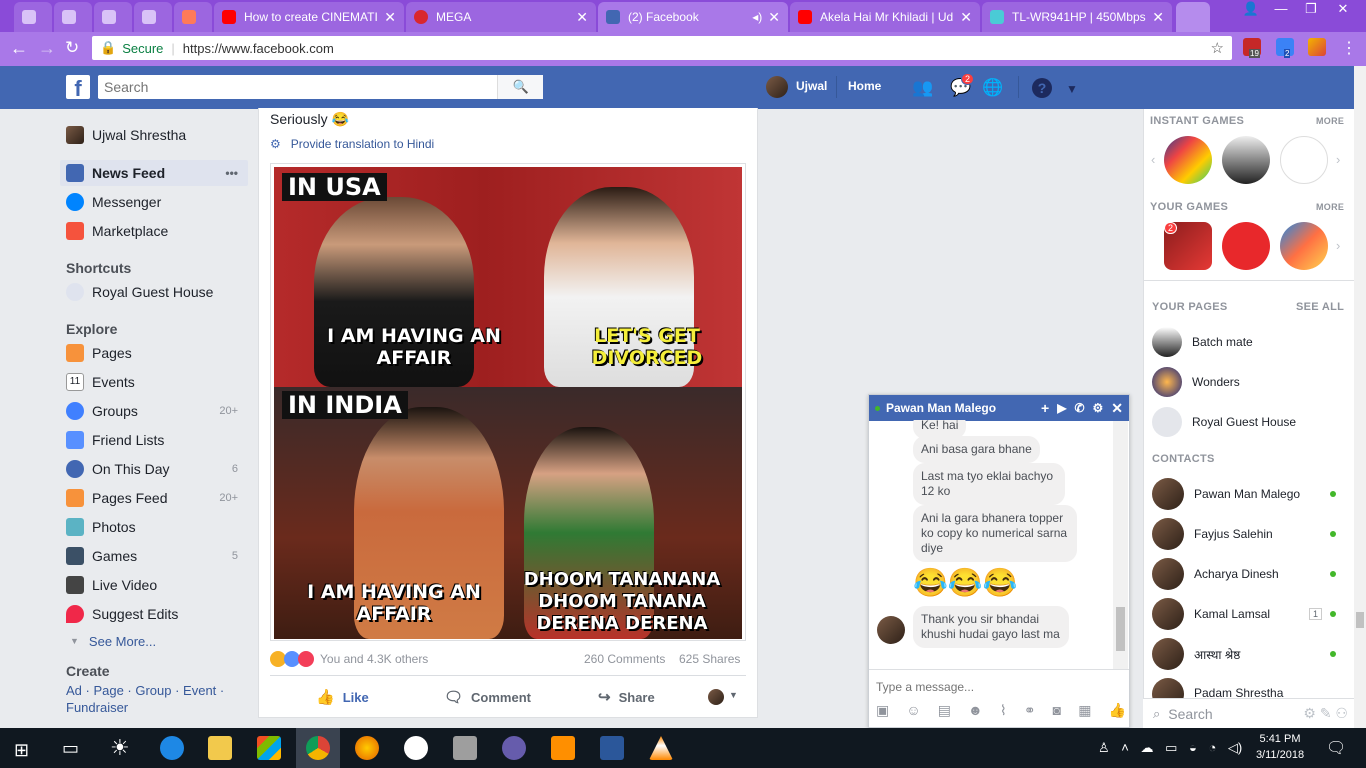  Describe the element at coordinates (1343, 10) in the screenshot. I see `close-window-button: ✕` at that location.